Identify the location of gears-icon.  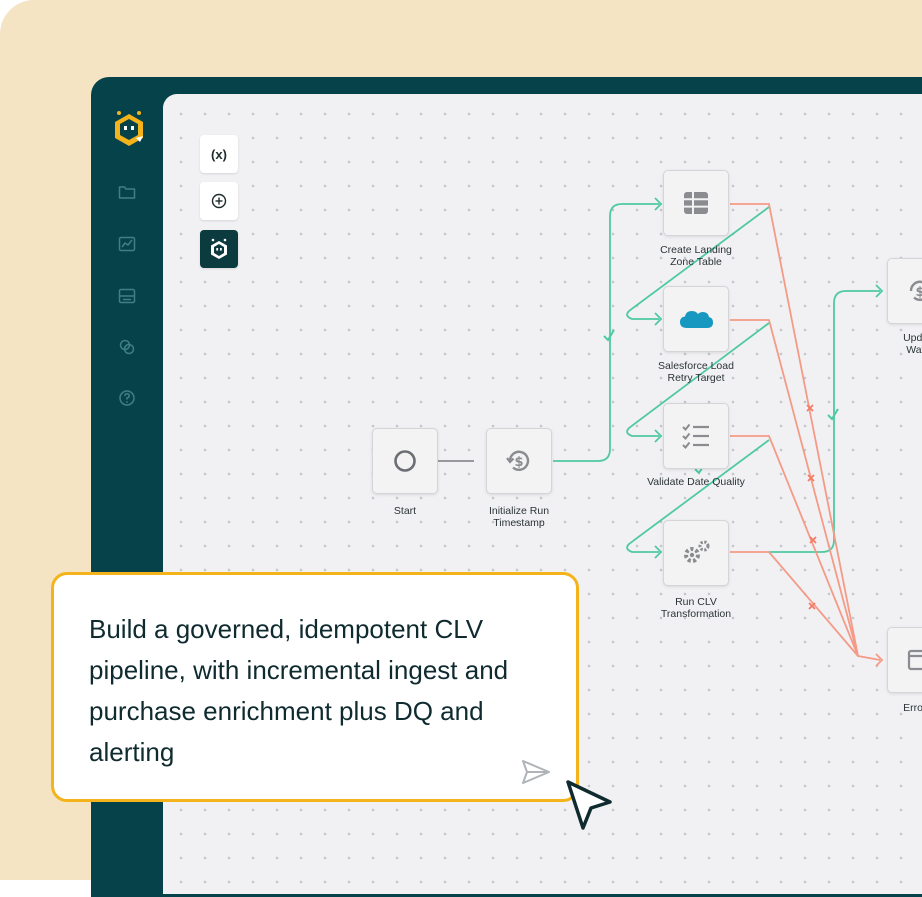
(697, 551).